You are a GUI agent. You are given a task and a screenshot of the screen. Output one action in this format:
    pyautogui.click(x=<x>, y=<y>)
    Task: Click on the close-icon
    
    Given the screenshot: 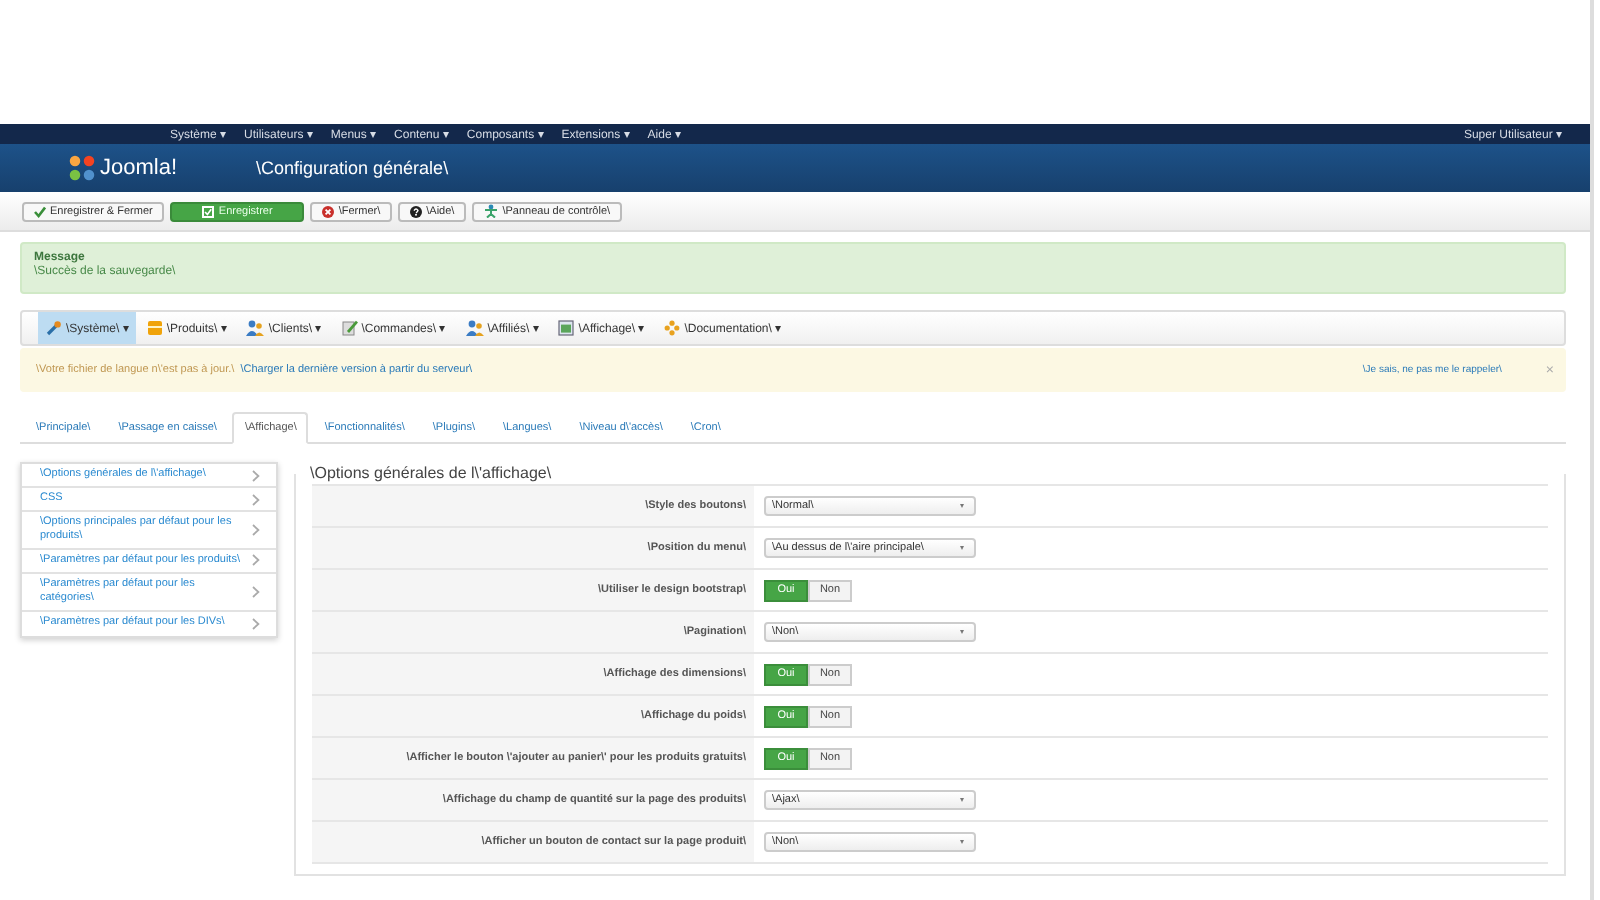 What is the action you would take?
    pyautogui.click(x=328, y=211)
    